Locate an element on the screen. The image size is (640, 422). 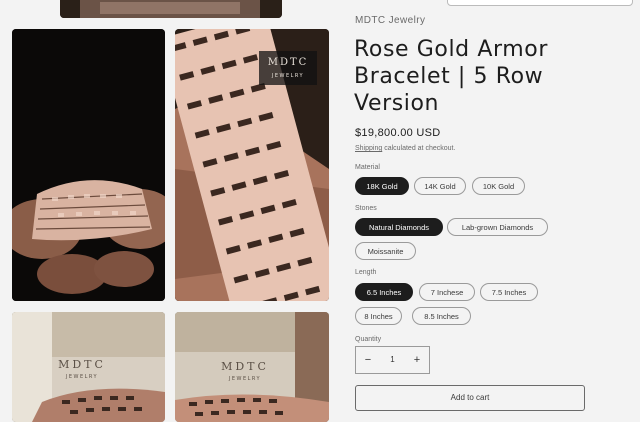
quantity-input: 1 is located at coordinates (392, 360).